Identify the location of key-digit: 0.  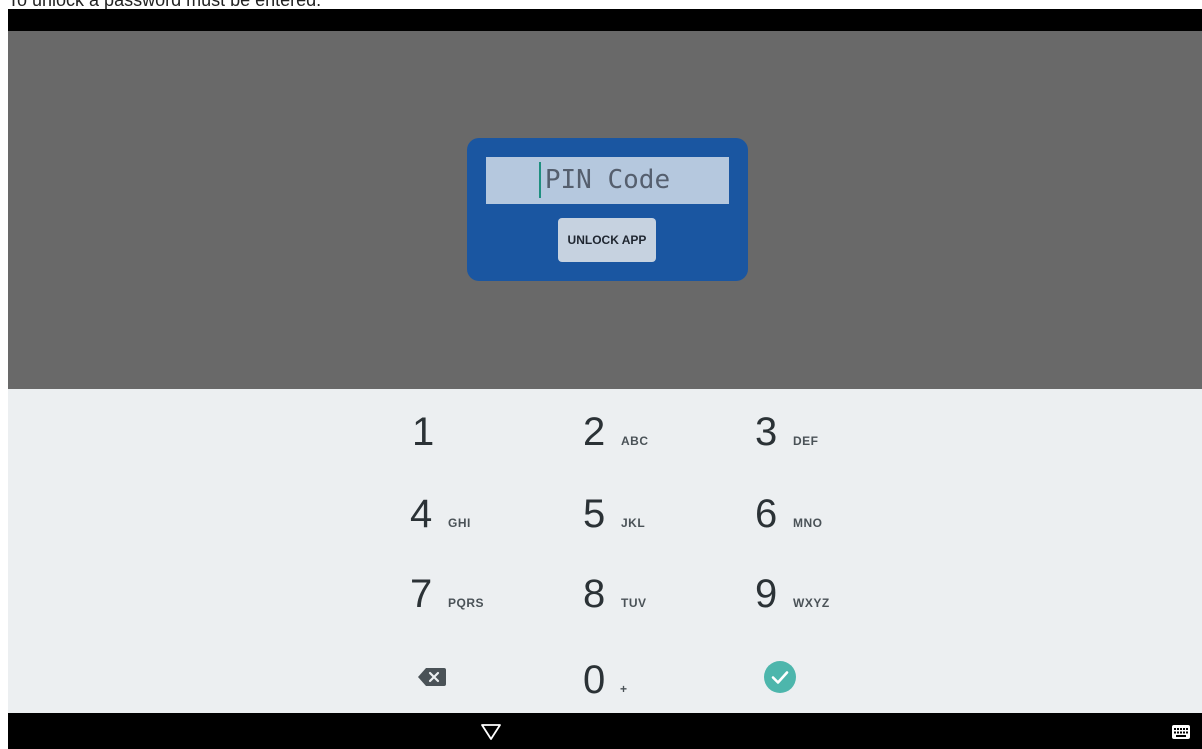
(594, 680).